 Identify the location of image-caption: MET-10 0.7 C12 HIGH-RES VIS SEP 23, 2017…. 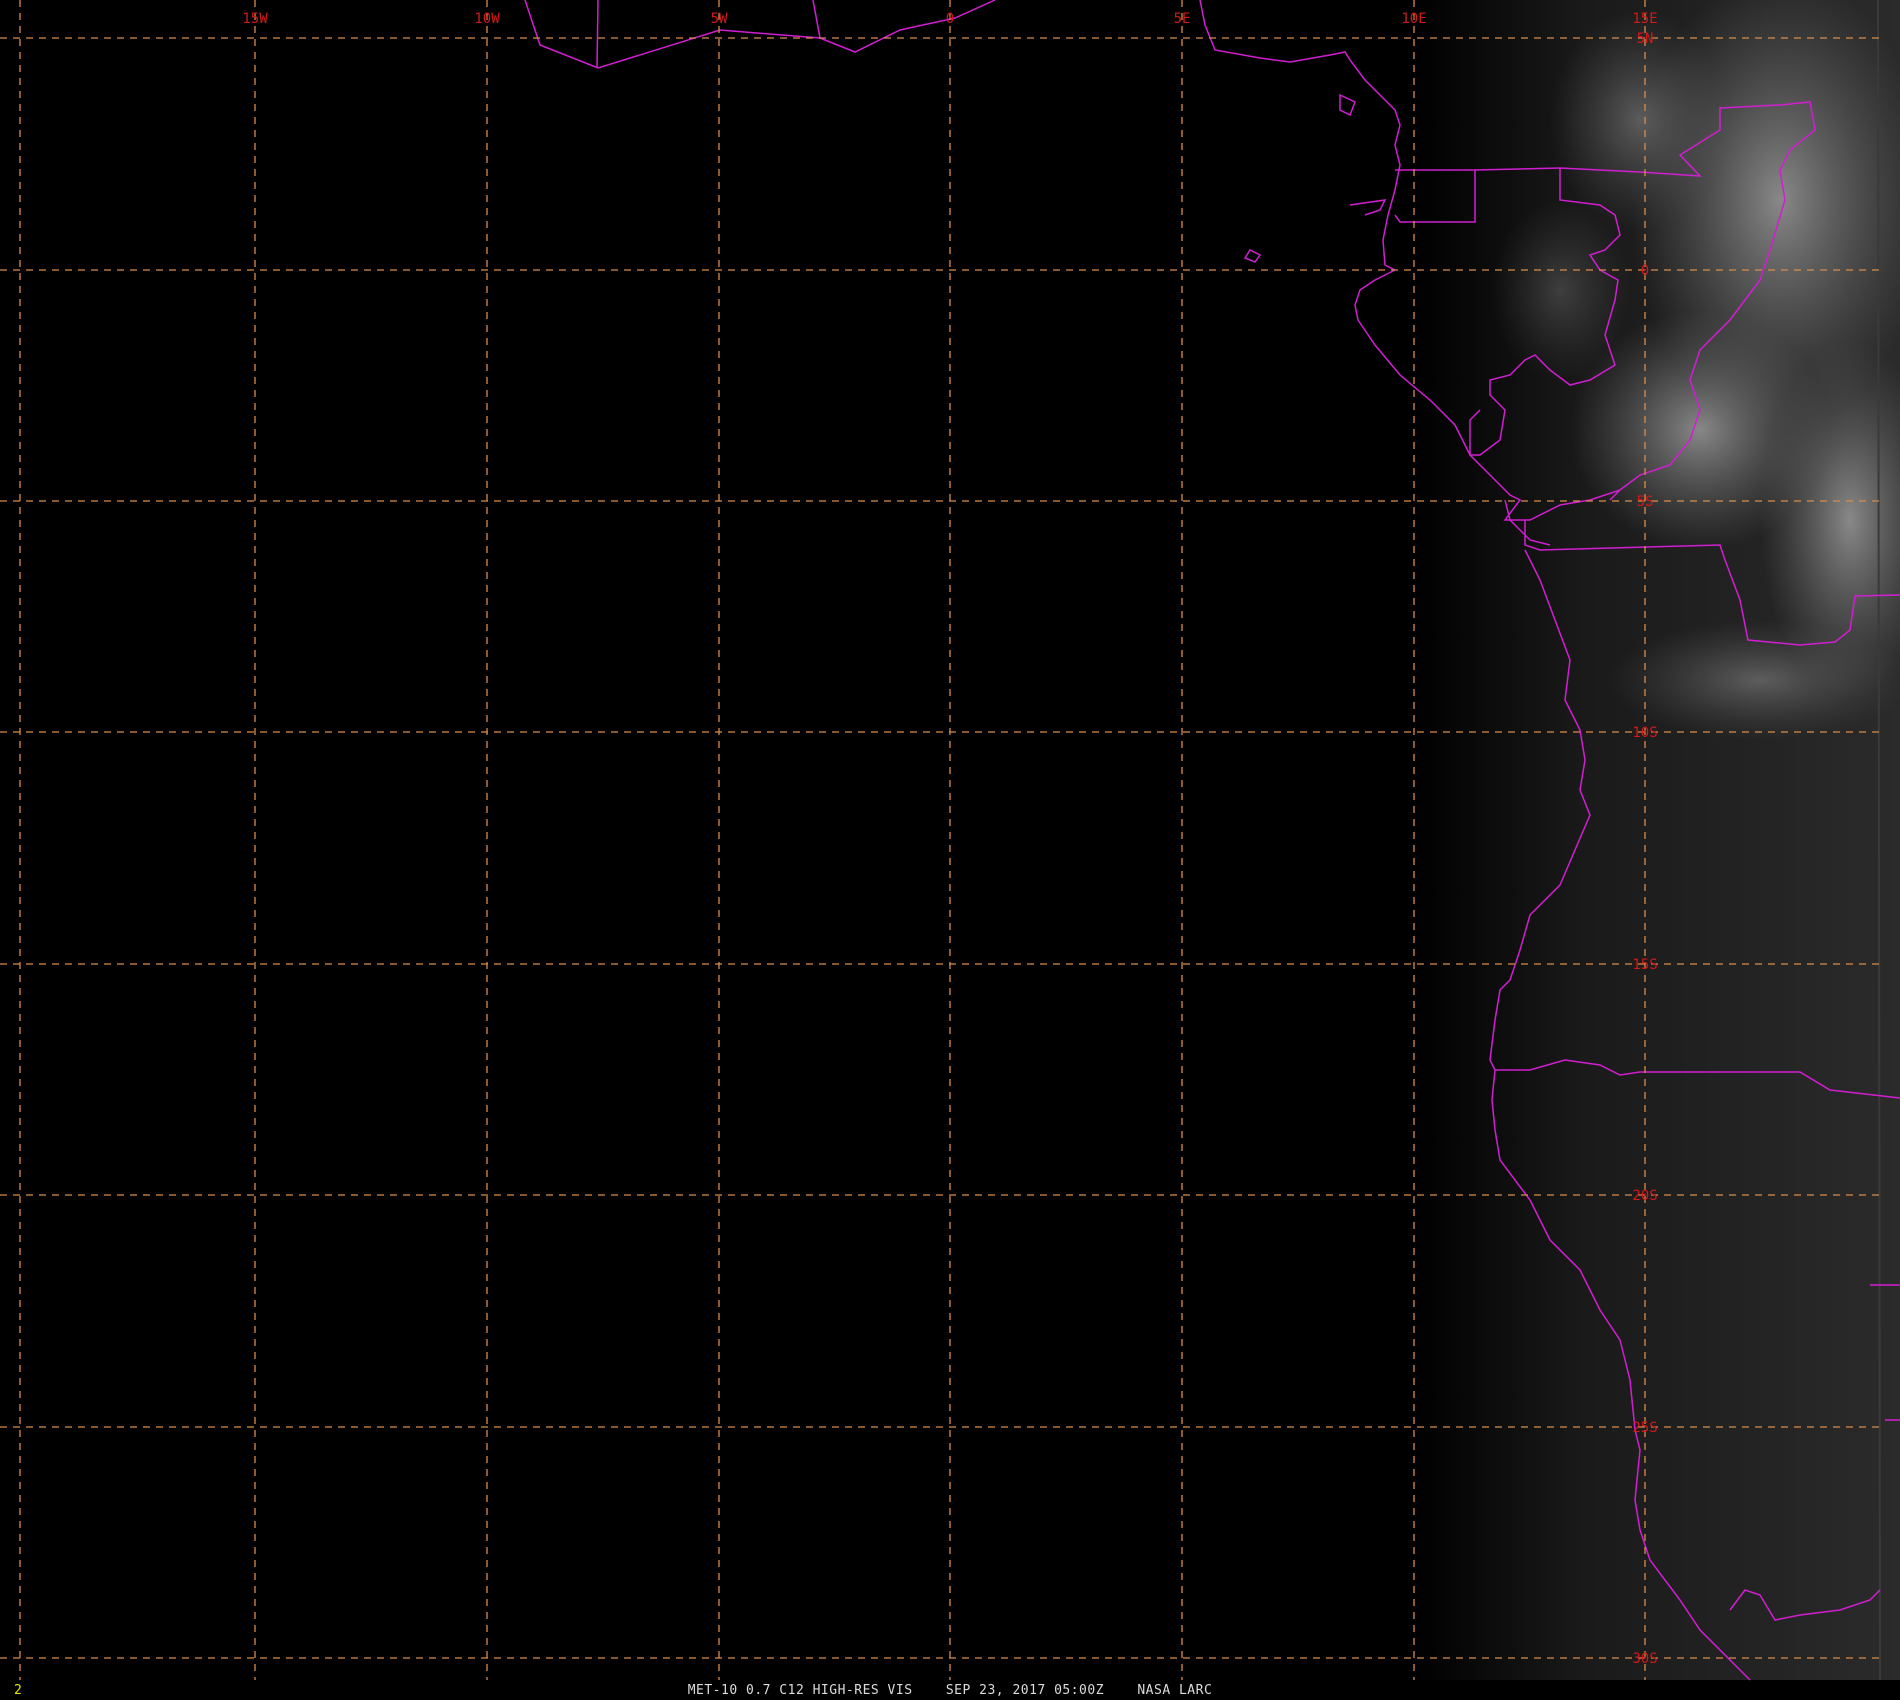
(950, 1690).